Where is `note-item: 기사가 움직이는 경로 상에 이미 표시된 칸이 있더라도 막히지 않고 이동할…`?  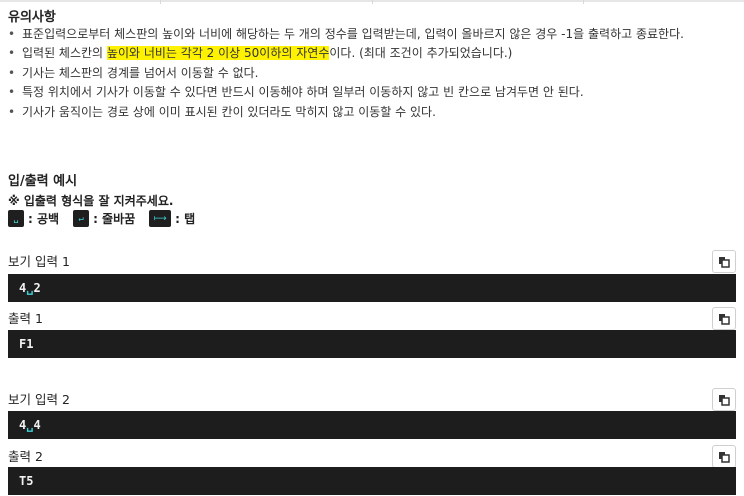
note-item: 기사가 움직이는 경로 상에 이미 표시된 칸이 있더라도 막히지 않고 이동할… is located at coordinates (375, 113).